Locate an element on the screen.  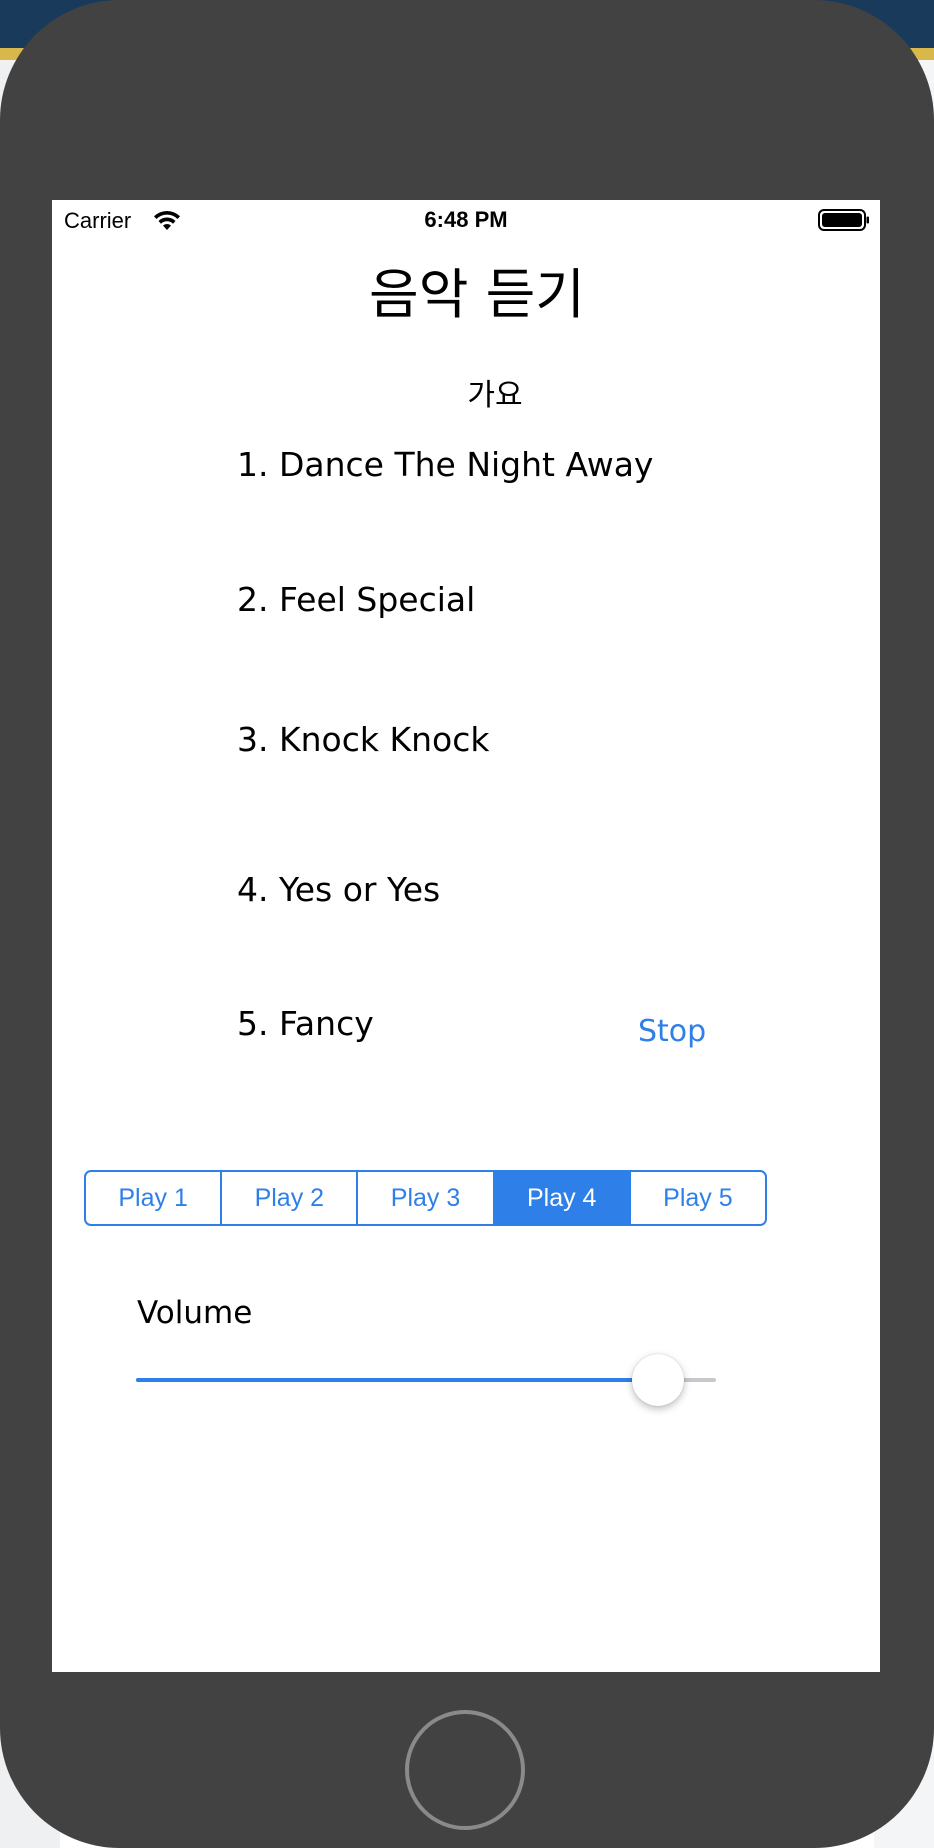
home-button is located at coordinates (465, 1770).